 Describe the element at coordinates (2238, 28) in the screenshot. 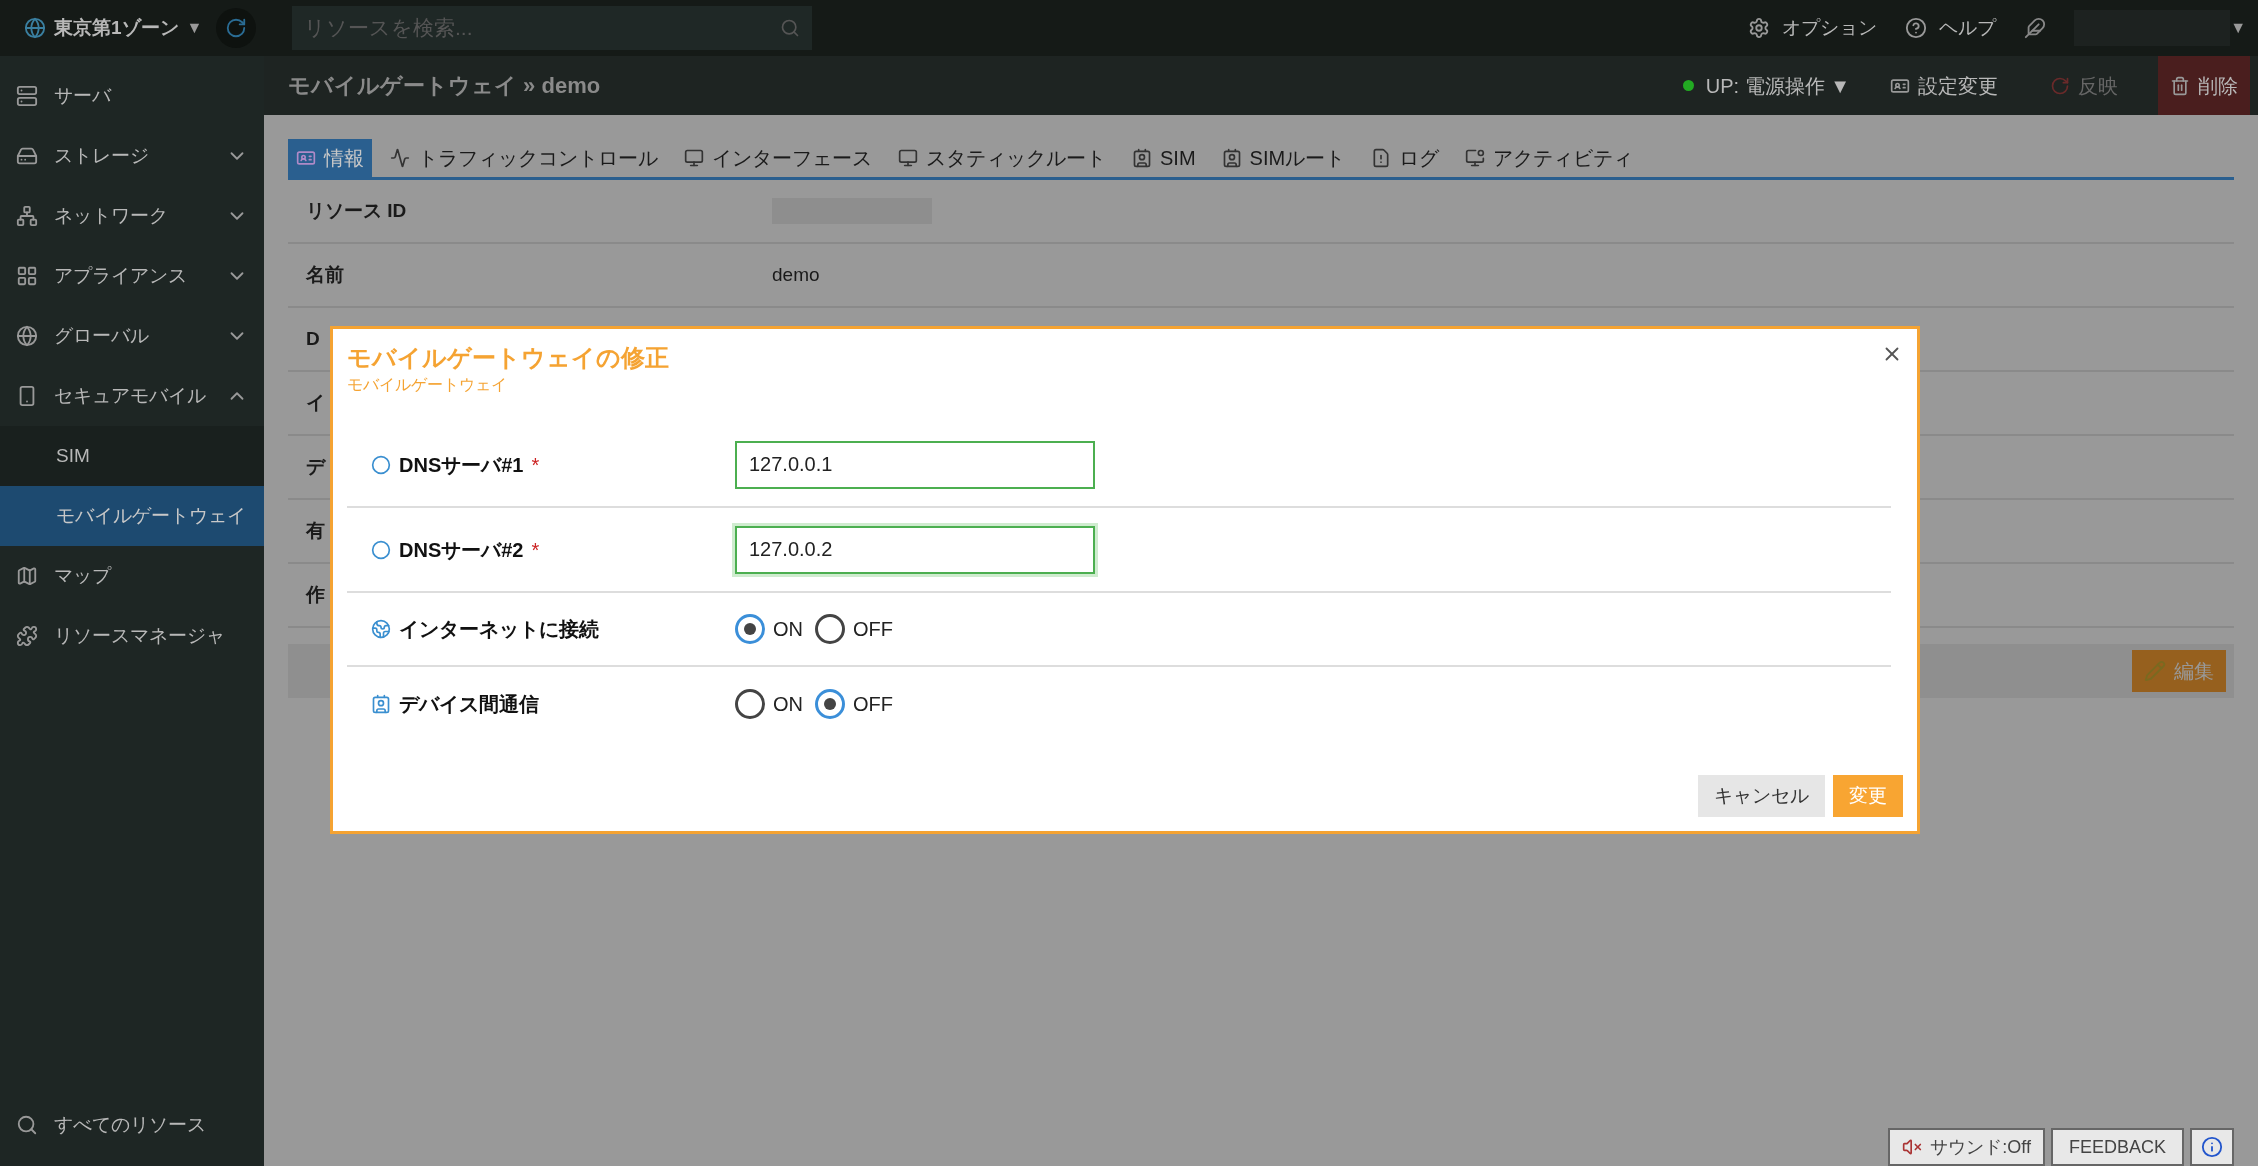

I see `user-menu-caret: ▼` at that location.